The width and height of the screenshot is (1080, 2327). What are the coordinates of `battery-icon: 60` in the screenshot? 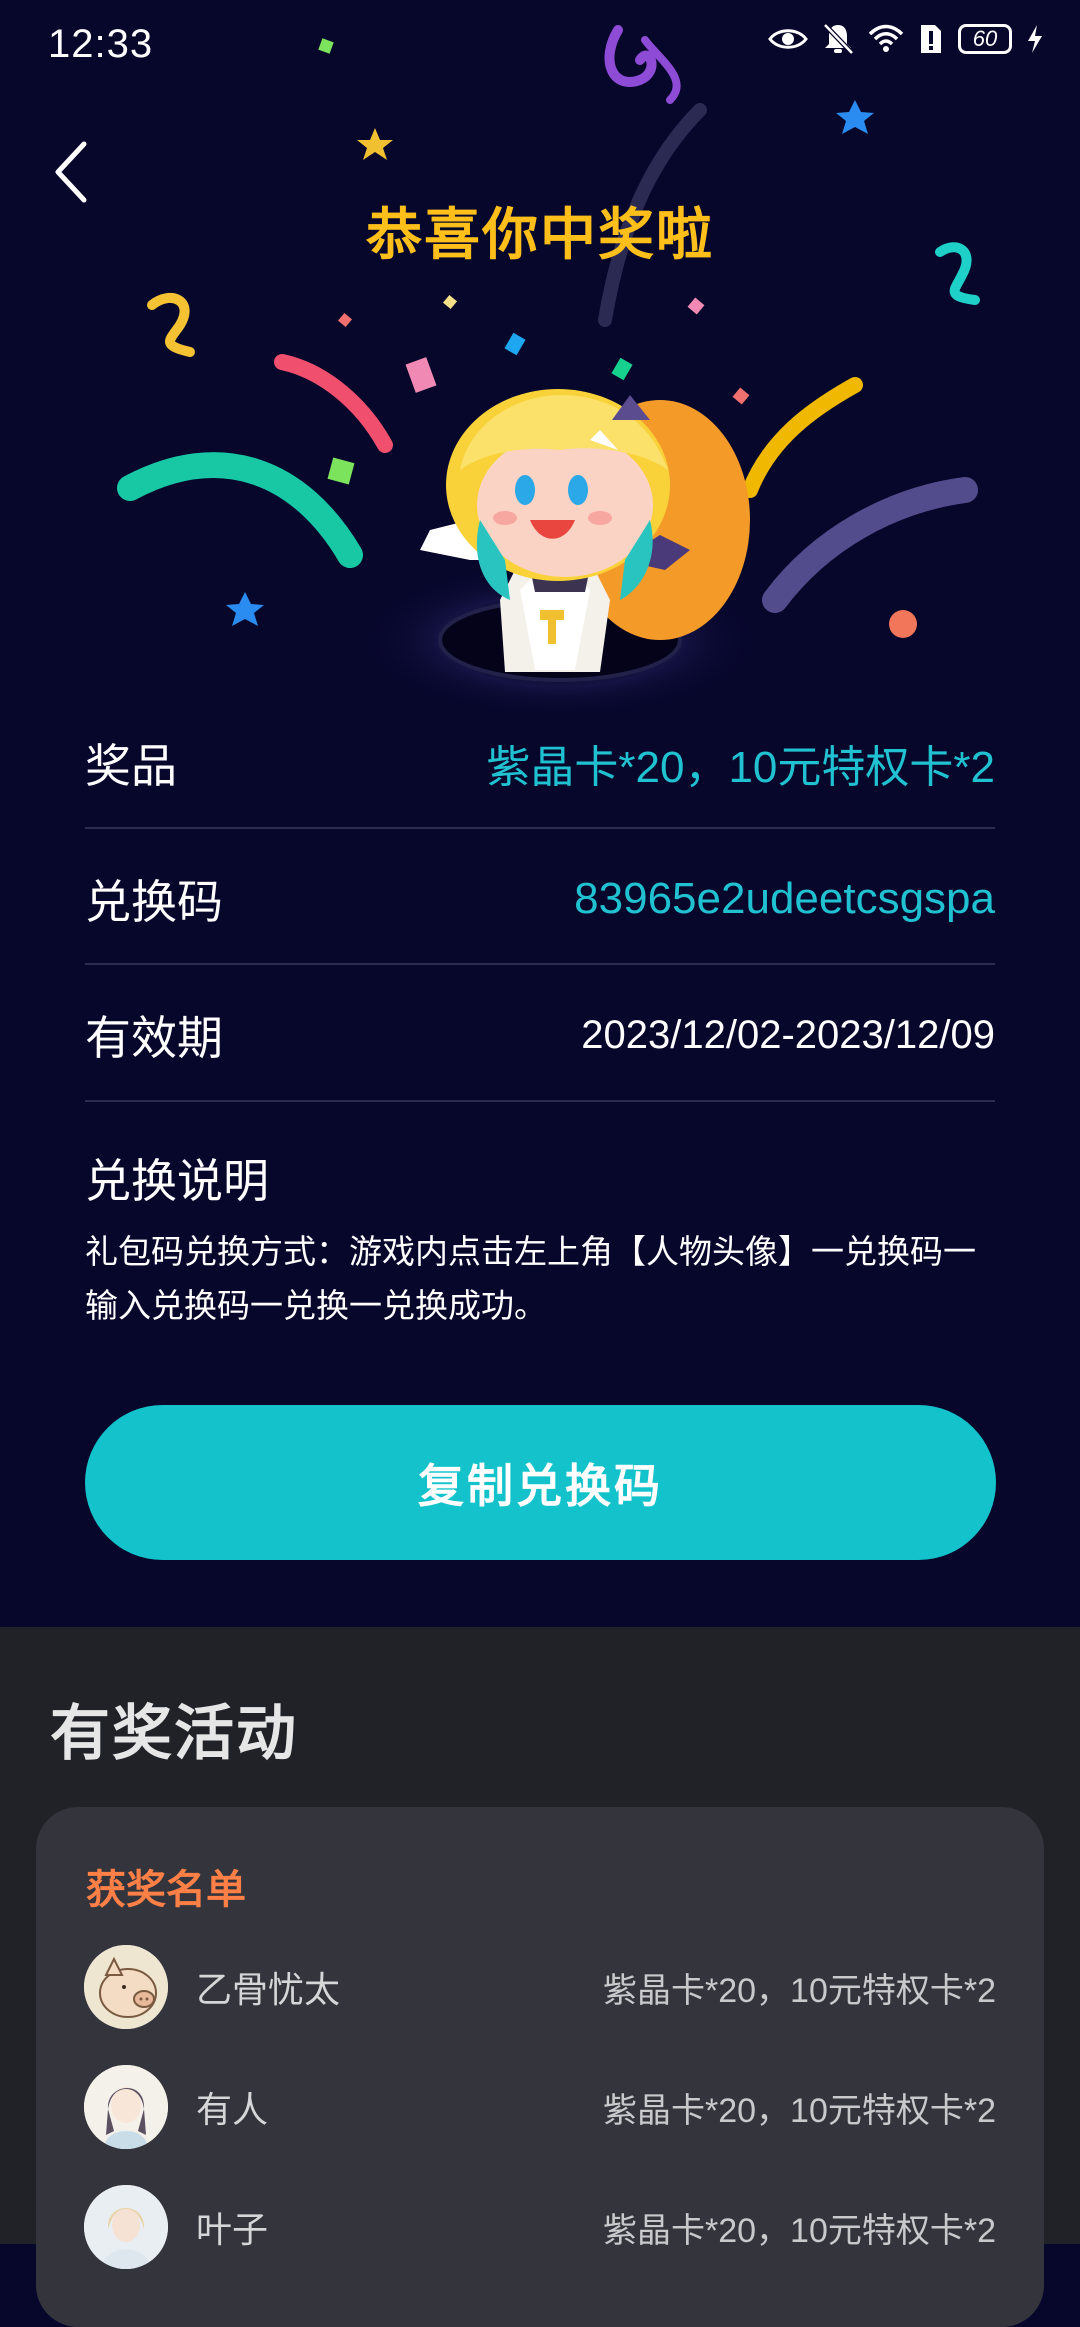 It's located at (985, 39).